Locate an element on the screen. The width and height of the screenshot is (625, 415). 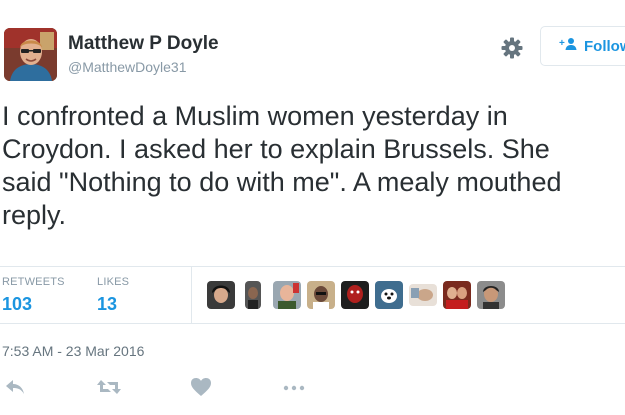
add-person-icon: + is located at coordinates (569, 46).